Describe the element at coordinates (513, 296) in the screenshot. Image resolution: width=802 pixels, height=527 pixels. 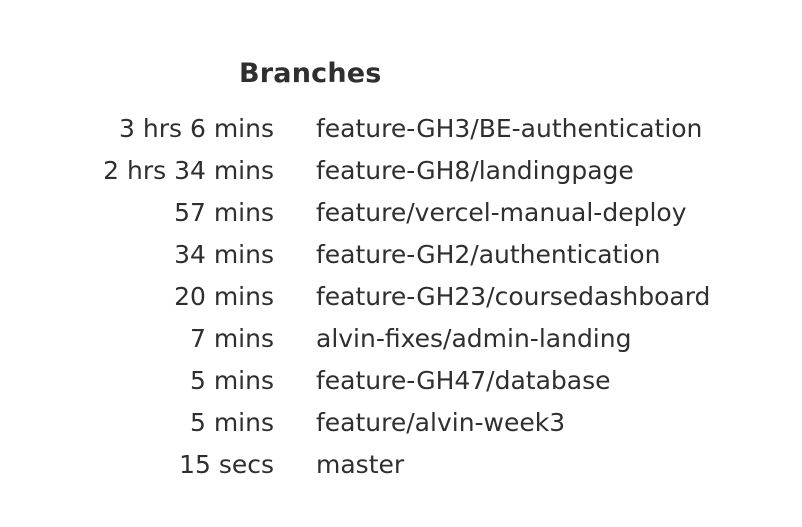
I see `branch-name: feature-GH23/coursedashboard` at that location.